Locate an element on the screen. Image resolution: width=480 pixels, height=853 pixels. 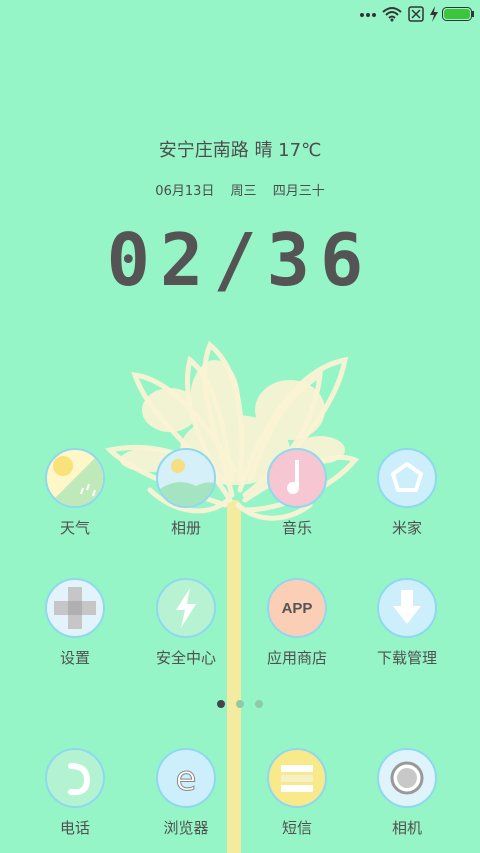
dock-browser: e 浏览器 is located at coordinates (186, 793).